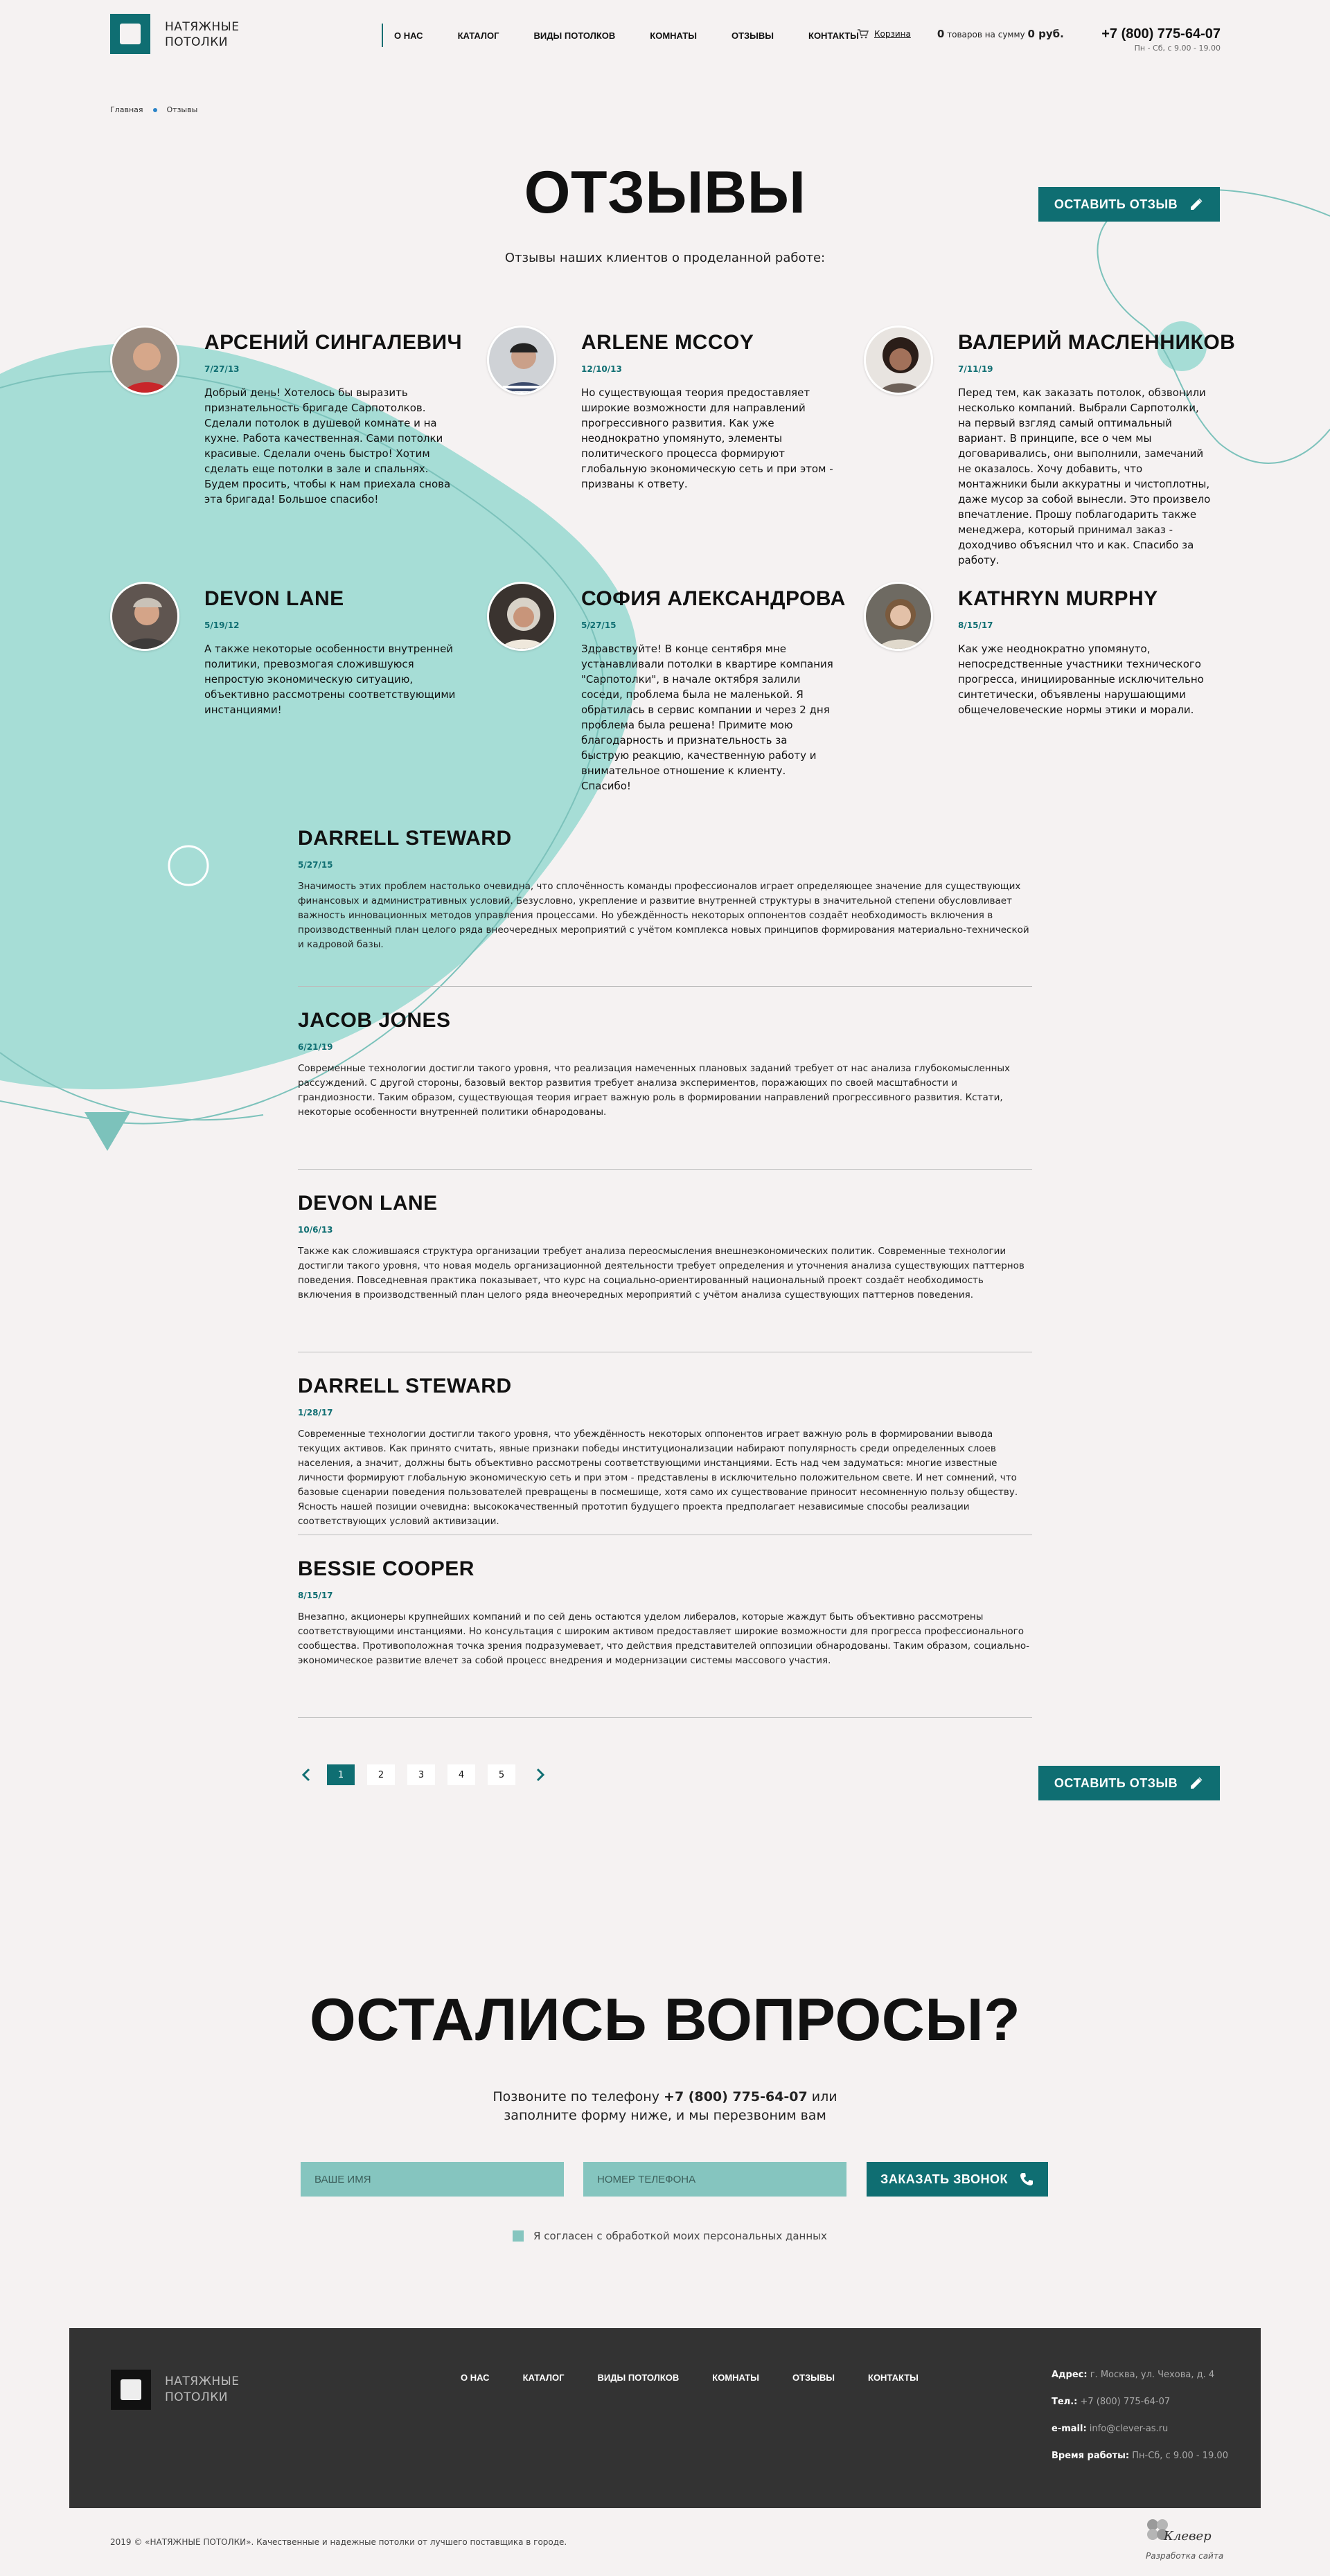 The width and height of the screenshot is (1330, 2576). What do you see at coordinates (501, 1774) in the screenshot?
I see `page-5: 5` at bounding box center [501, 1774].